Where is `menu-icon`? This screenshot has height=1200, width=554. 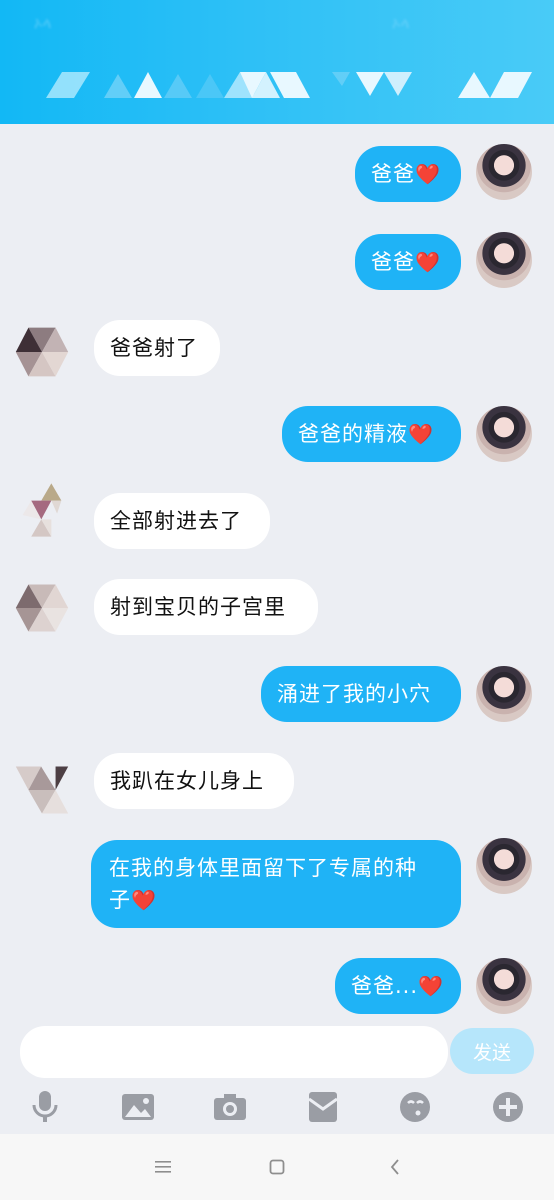
menu-icon is located at coordinates (163, 1167).